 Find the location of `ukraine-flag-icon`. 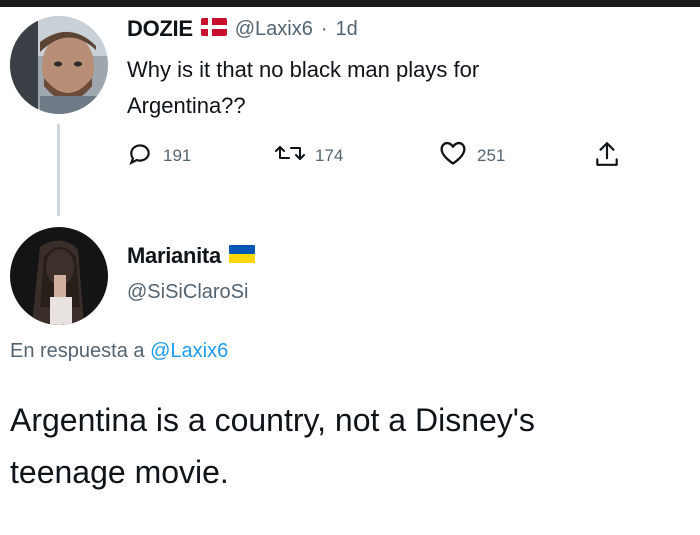

ukraine-flag-icon is located at coordinates (241, 256).